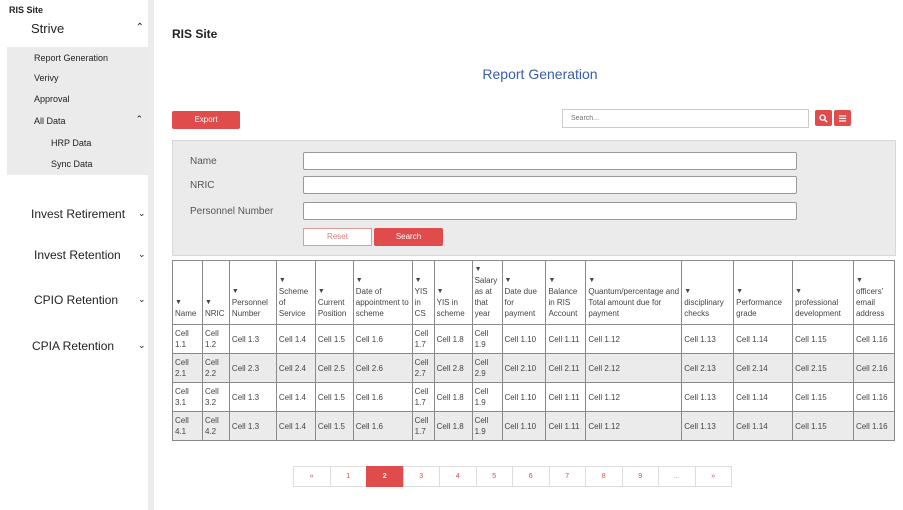 The width and height of the screenshot is (903, 510). I want to click on sidebar-item-verivy: Verivy, so click(46, 78).